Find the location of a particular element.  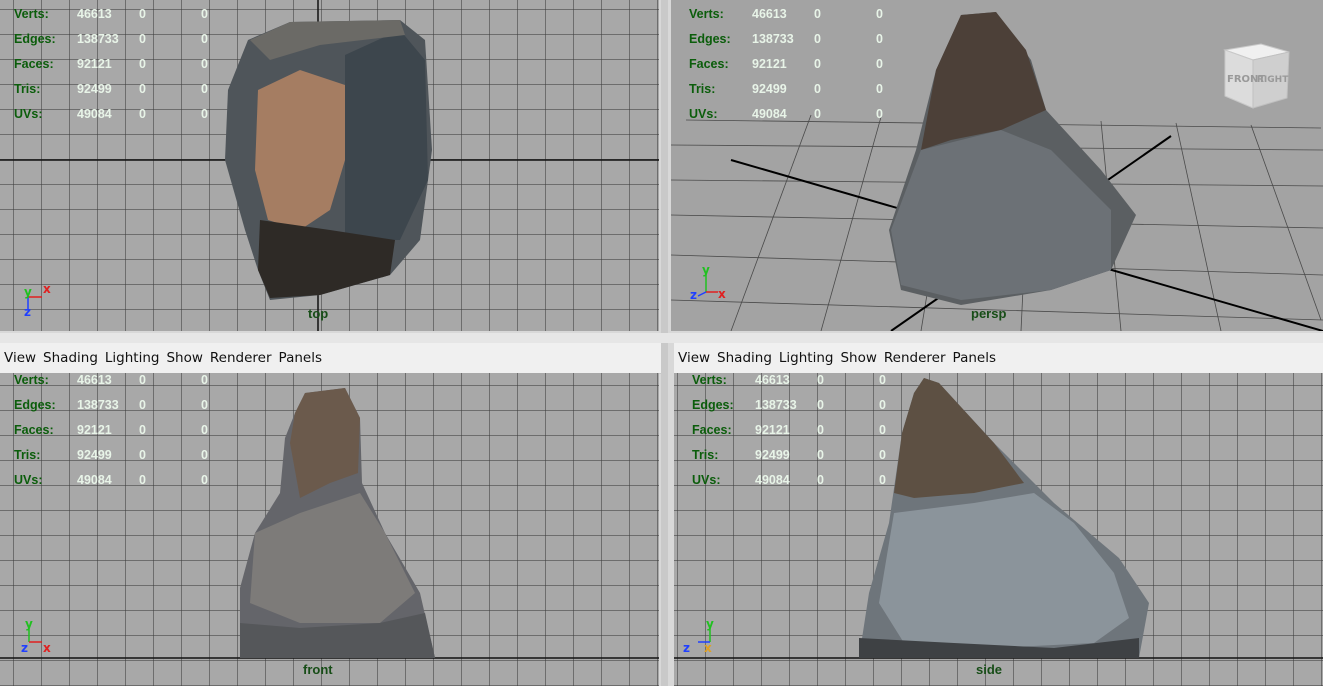

camera-label-persp: persp is located at coordinates (989, 313).